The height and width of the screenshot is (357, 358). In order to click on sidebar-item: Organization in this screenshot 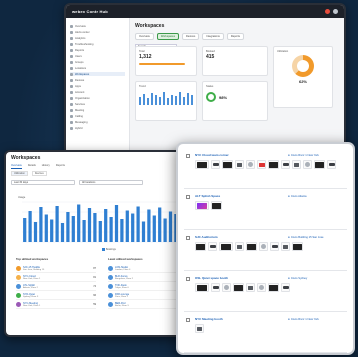, I will do `click(97, 98)`.